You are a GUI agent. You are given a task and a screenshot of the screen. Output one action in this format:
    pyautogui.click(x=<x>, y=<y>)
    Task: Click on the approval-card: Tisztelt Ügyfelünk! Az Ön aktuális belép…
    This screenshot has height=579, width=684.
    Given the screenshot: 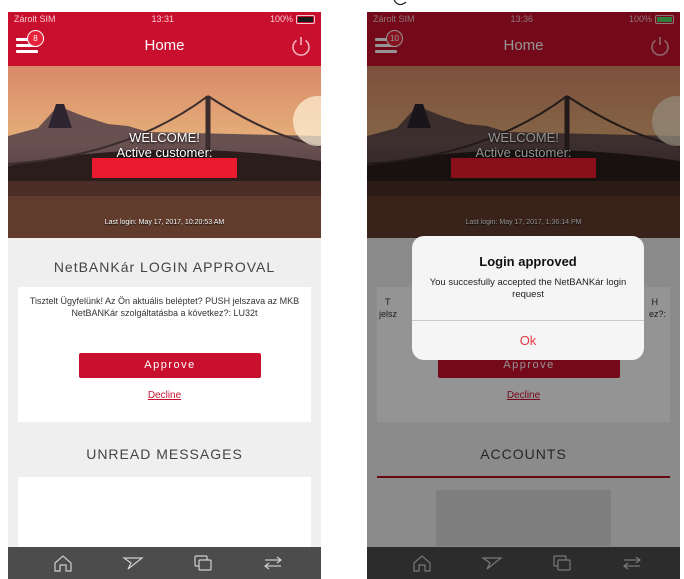 What is the action you would take?
    pyautogui.click(x=164, y=354)
    